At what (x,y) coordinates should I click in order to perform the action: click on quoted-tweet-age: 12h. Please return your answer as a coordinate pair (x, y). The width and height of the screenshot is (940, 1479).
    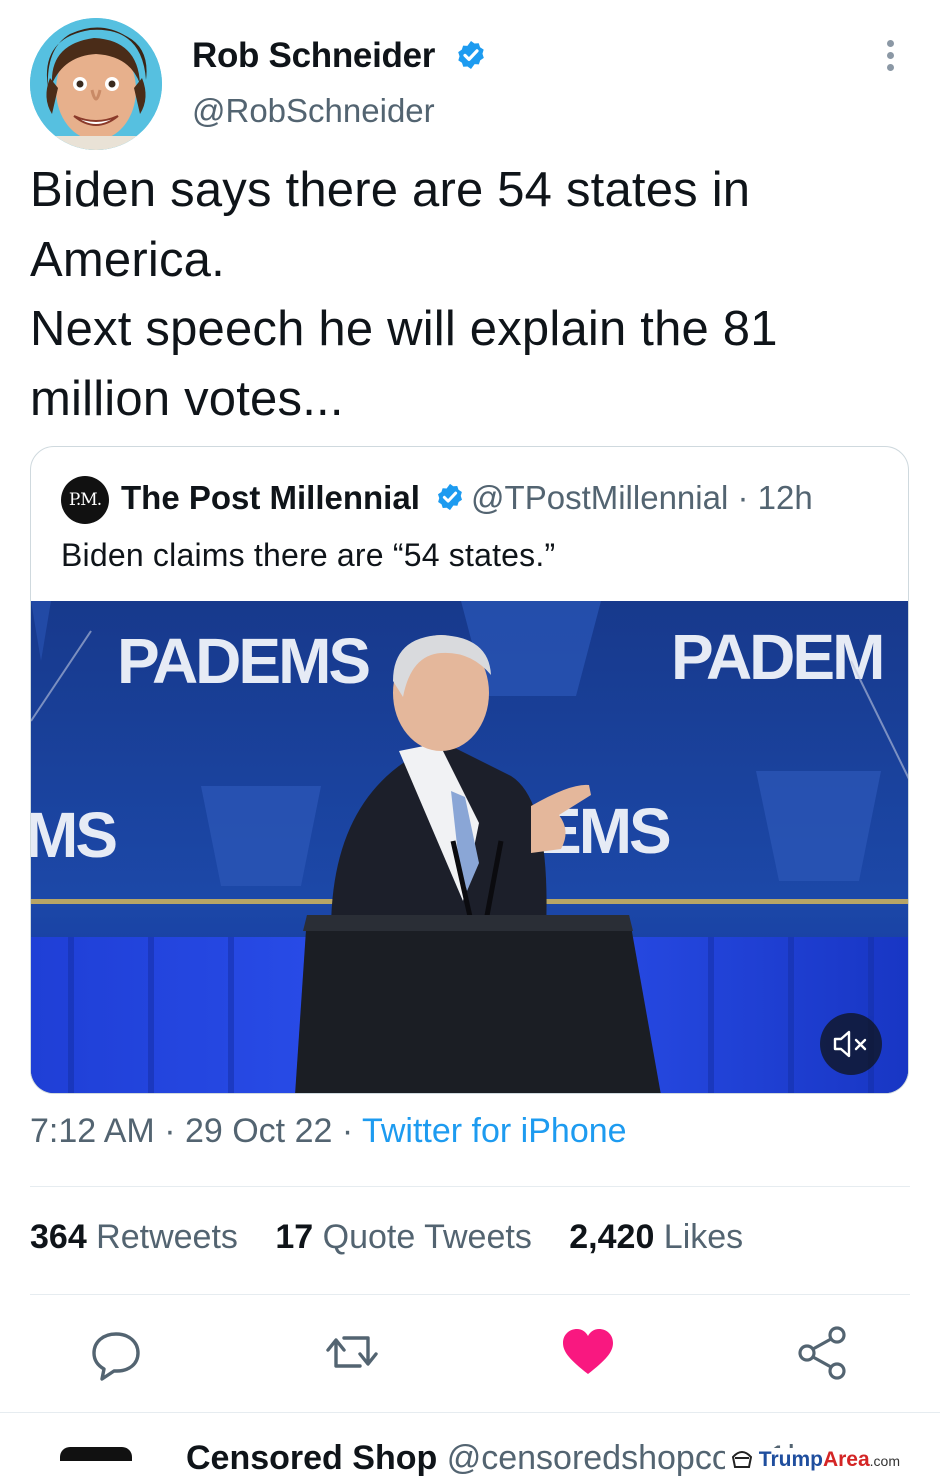
    Looking at the image, I should click on (785, 497).